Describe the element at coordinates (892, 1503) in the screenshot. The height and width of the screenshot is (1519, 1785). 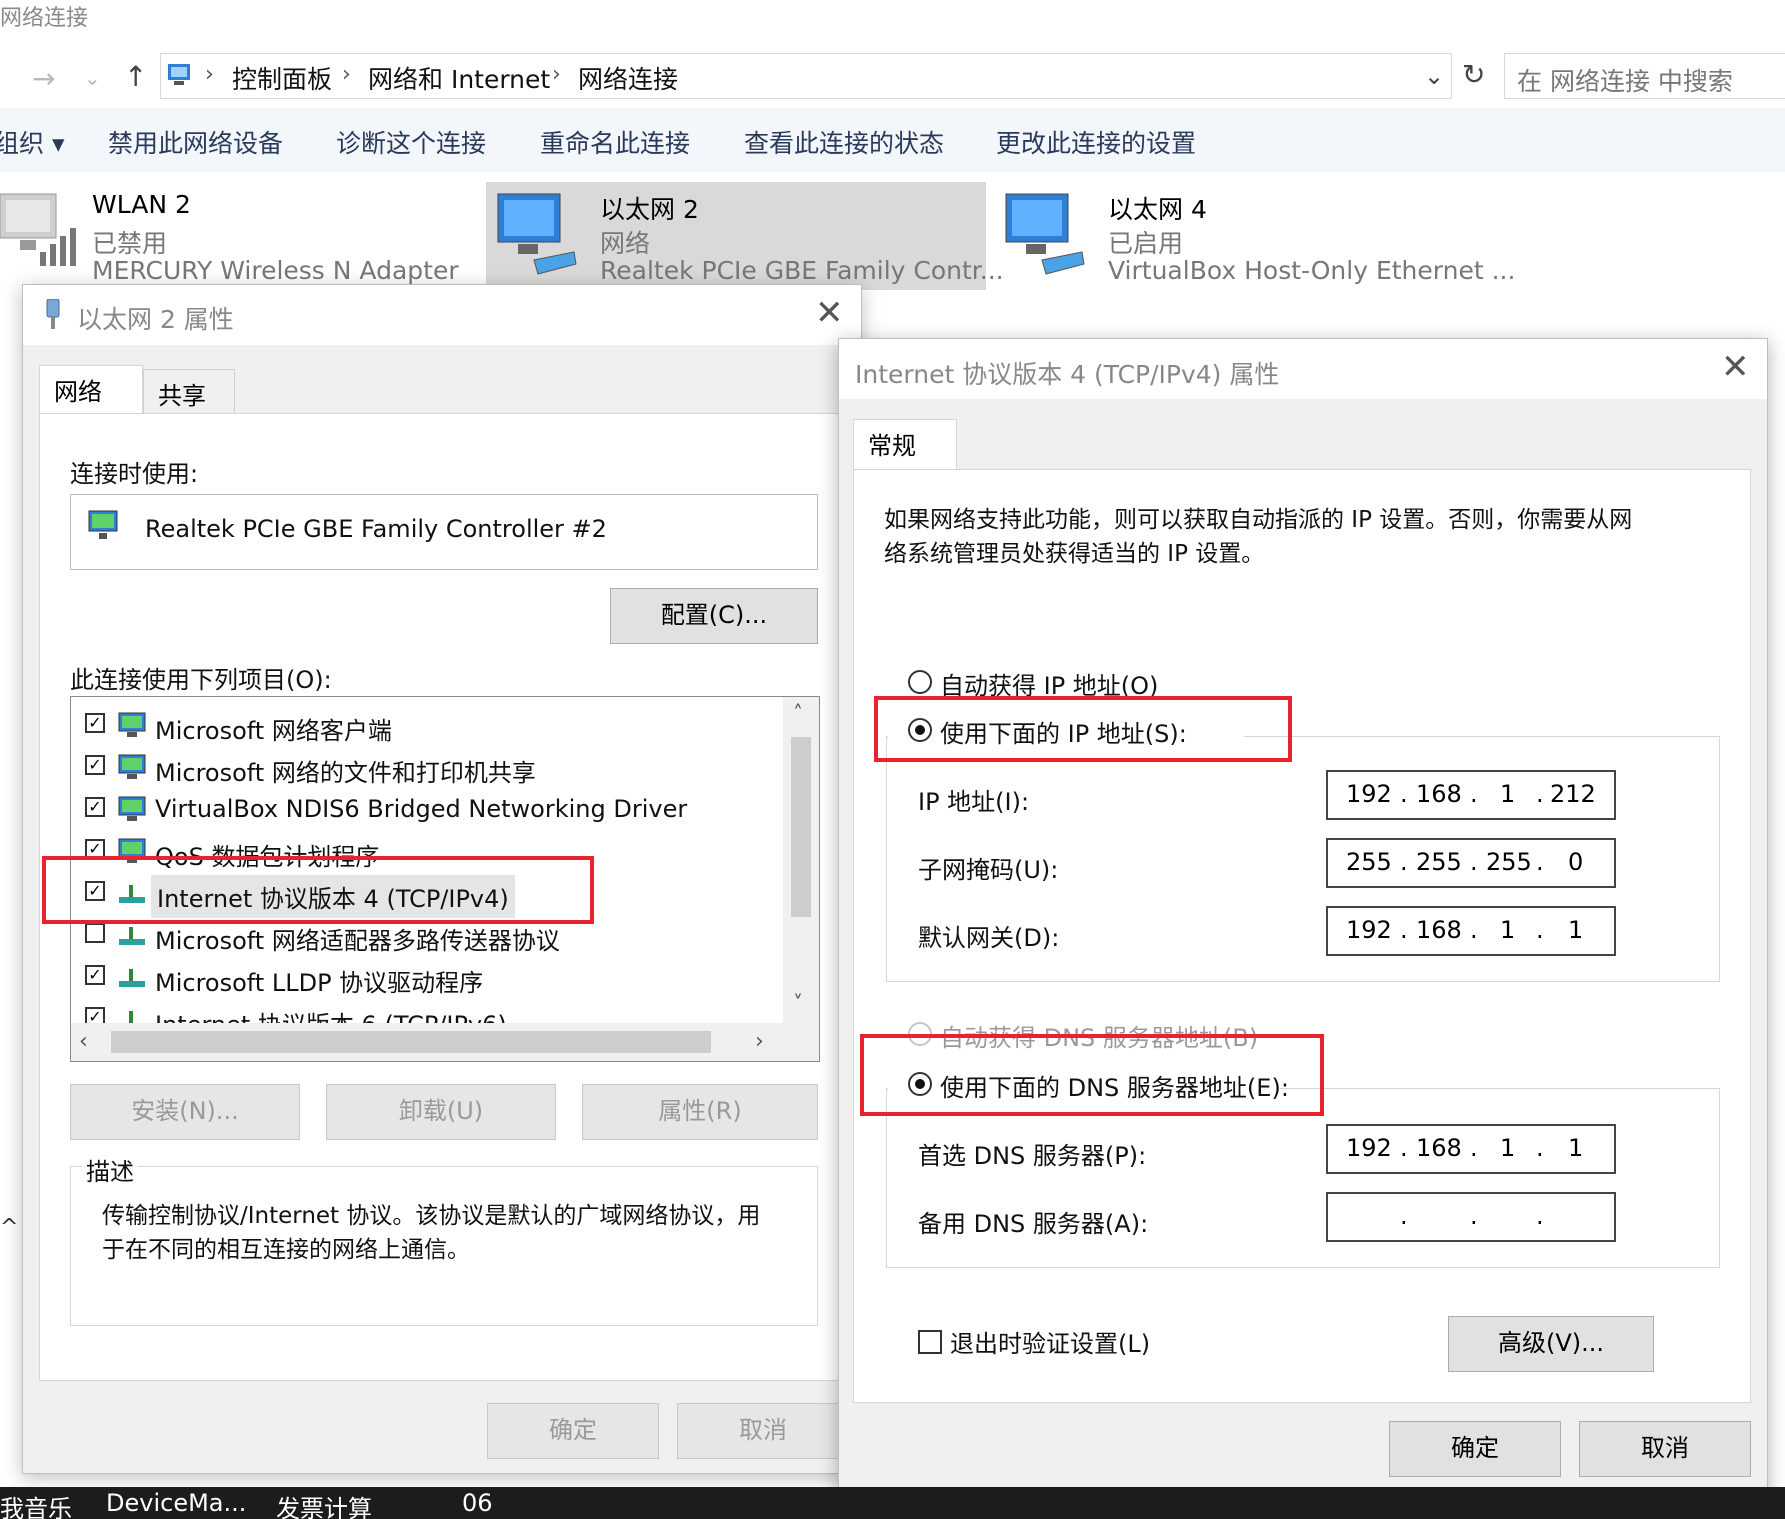
I see `taskbar` at that location.